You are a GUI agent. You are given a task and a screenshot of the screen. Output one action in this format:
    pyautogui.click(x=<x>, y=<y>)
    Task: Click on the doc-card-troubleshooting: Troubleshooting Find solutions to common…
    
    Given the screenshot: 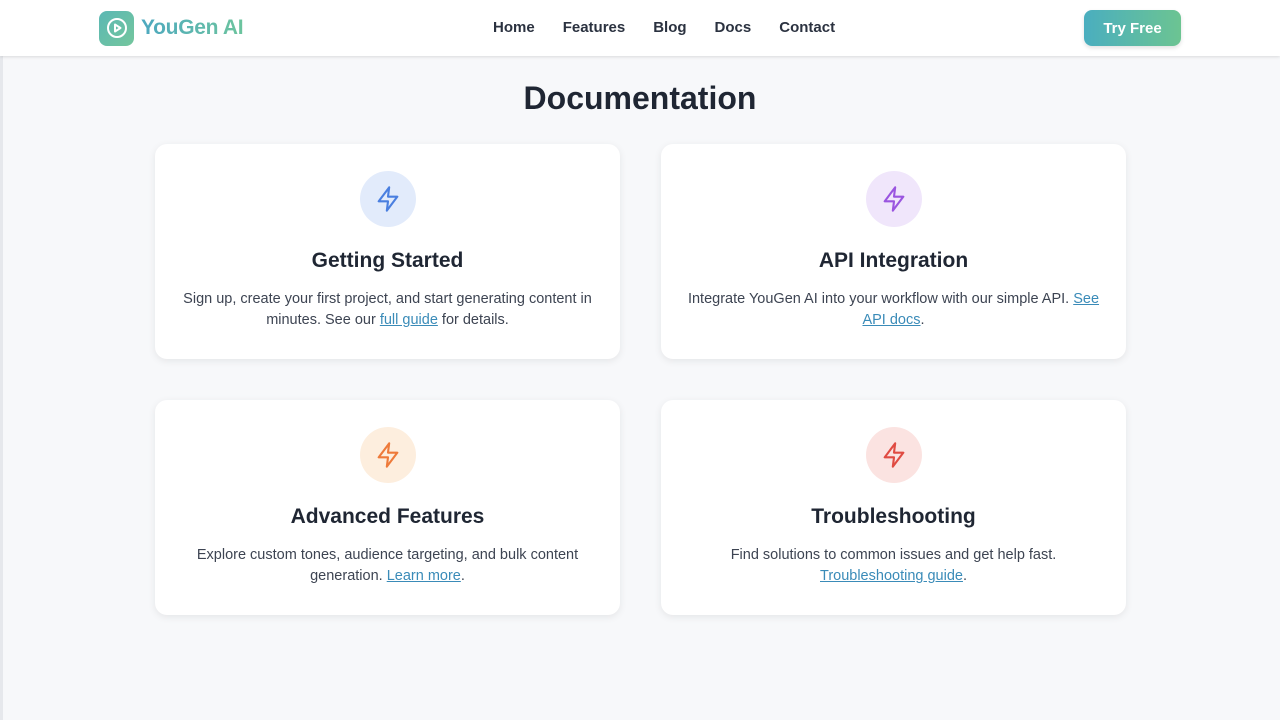 What is the action you would take?
    pyautogui.click(x=893, y=507)
    